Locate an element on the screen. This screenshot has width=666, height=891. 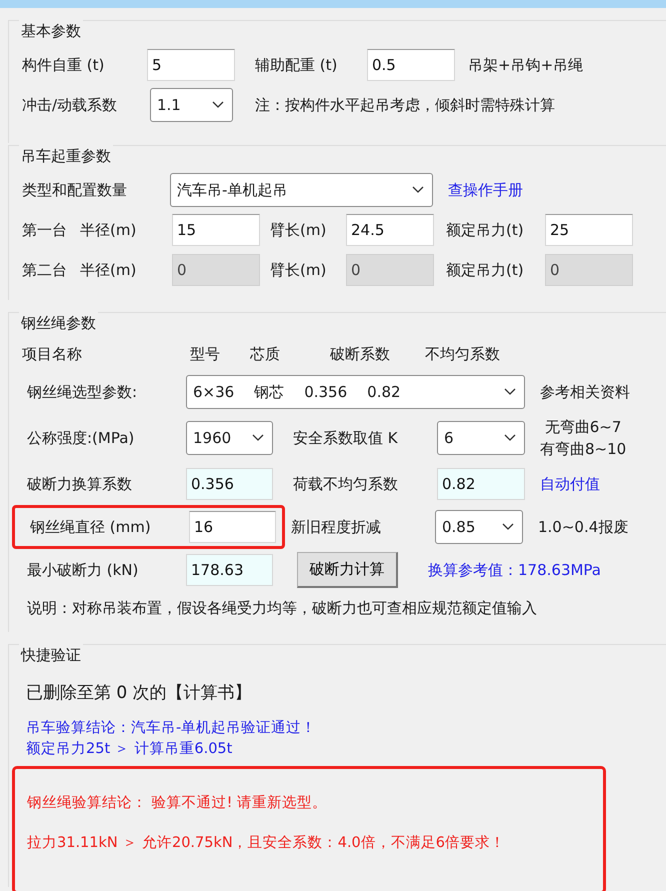
input-field: 0.356 is located at coordinates (229, 484).